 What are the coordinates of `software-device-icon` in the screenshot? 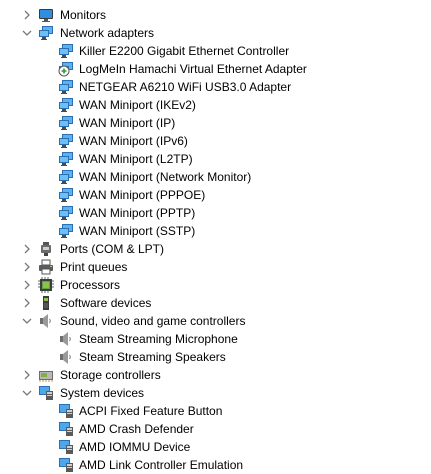 It's located at (46, 303).